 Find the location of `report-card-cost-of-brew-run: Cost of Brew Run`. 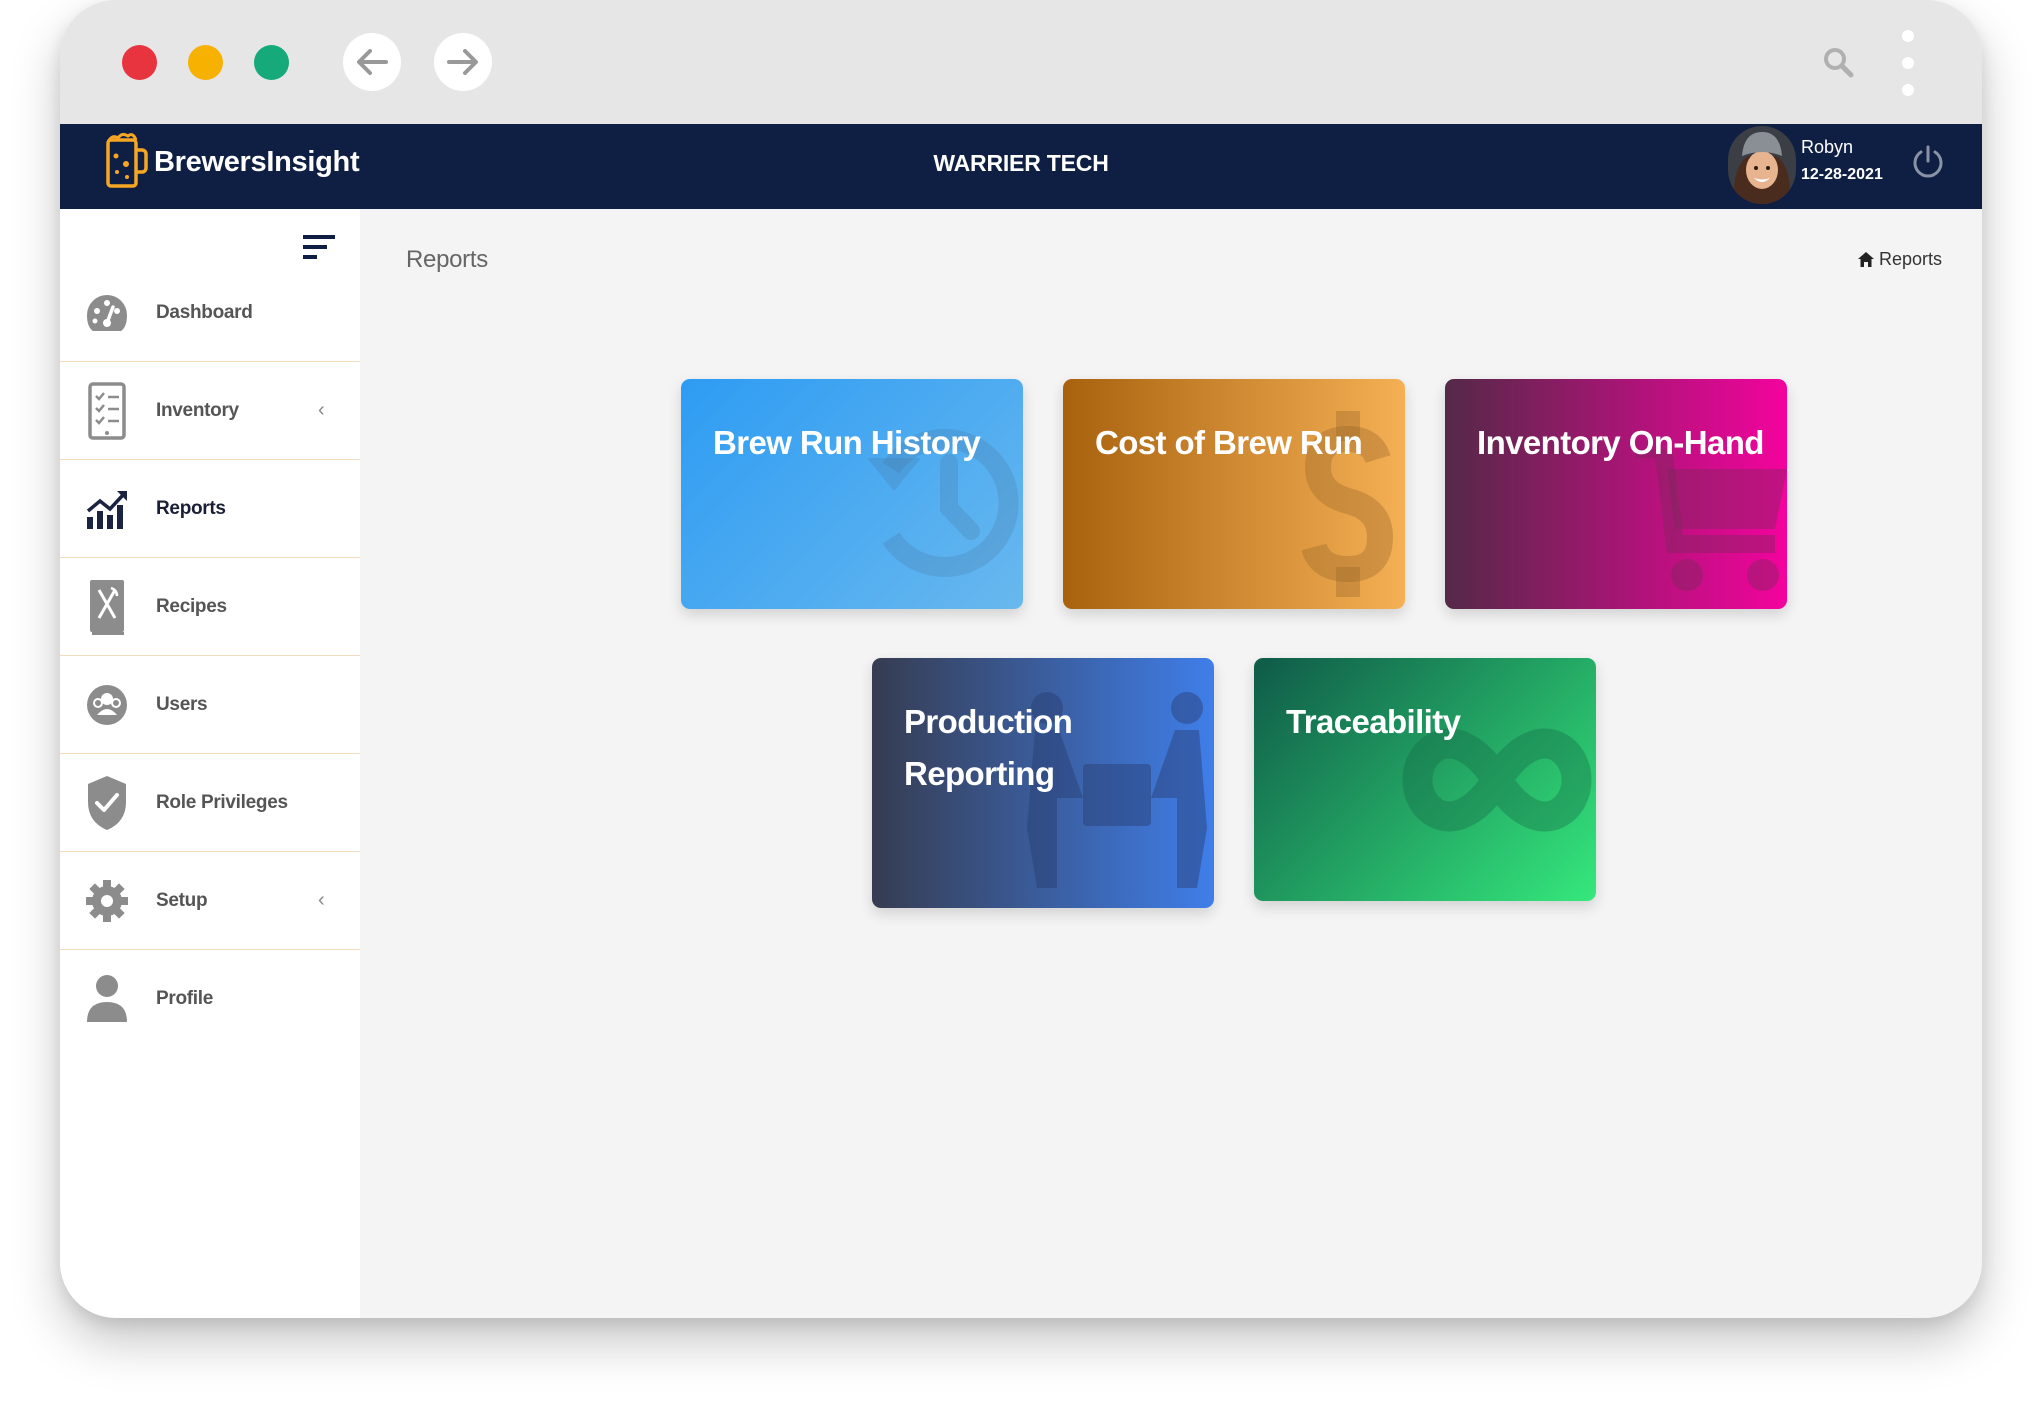

report-card-cost-of-brew-run: Cost of Brew Run is located at coordinates (1234, 494).